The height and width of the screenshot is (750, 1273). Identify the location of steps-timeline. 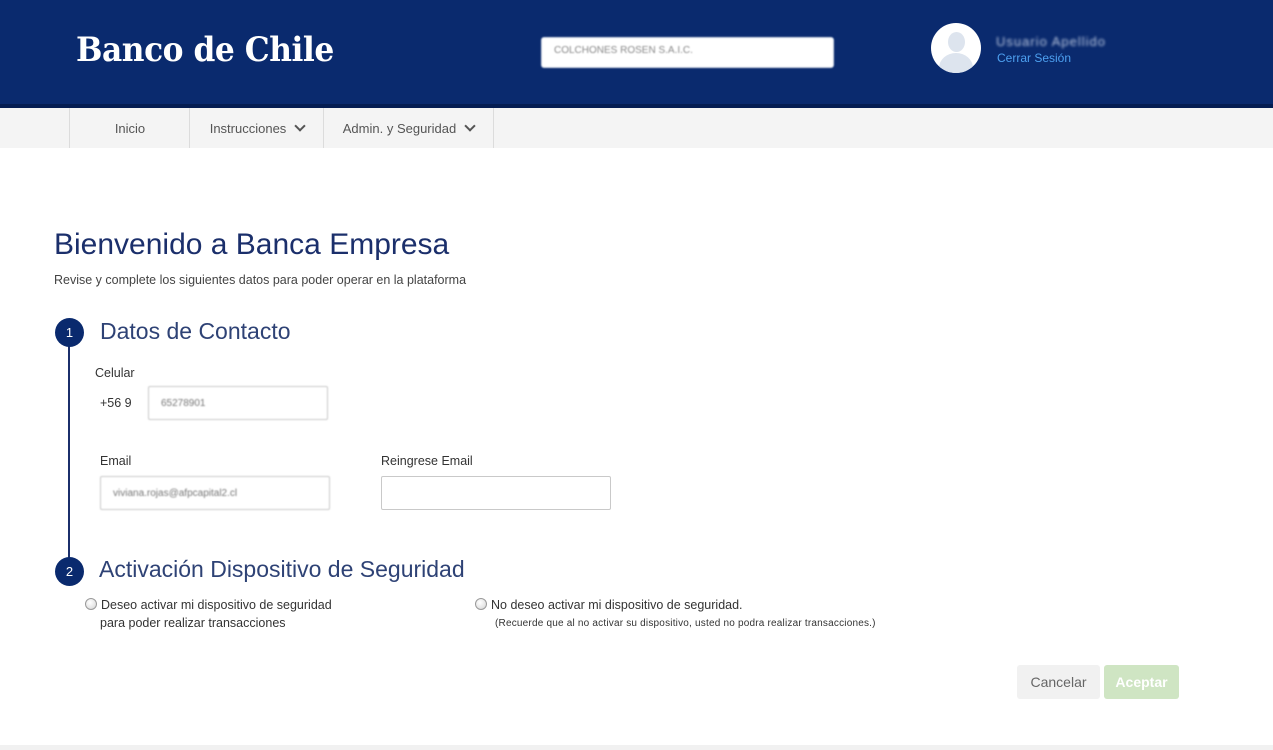
(69, 452).